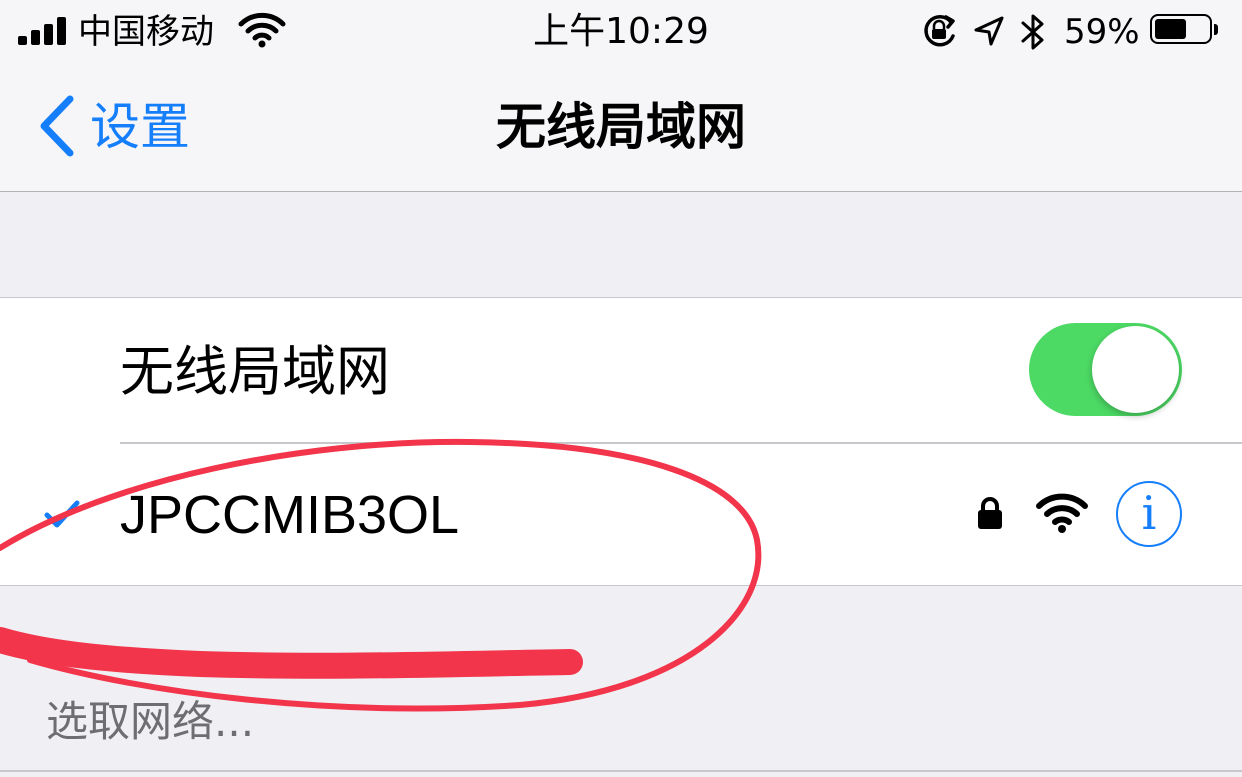  What do you see at coordinates (990, 513) in the screenshot?
I see `lock-icon` at bounding box center [990, 513].